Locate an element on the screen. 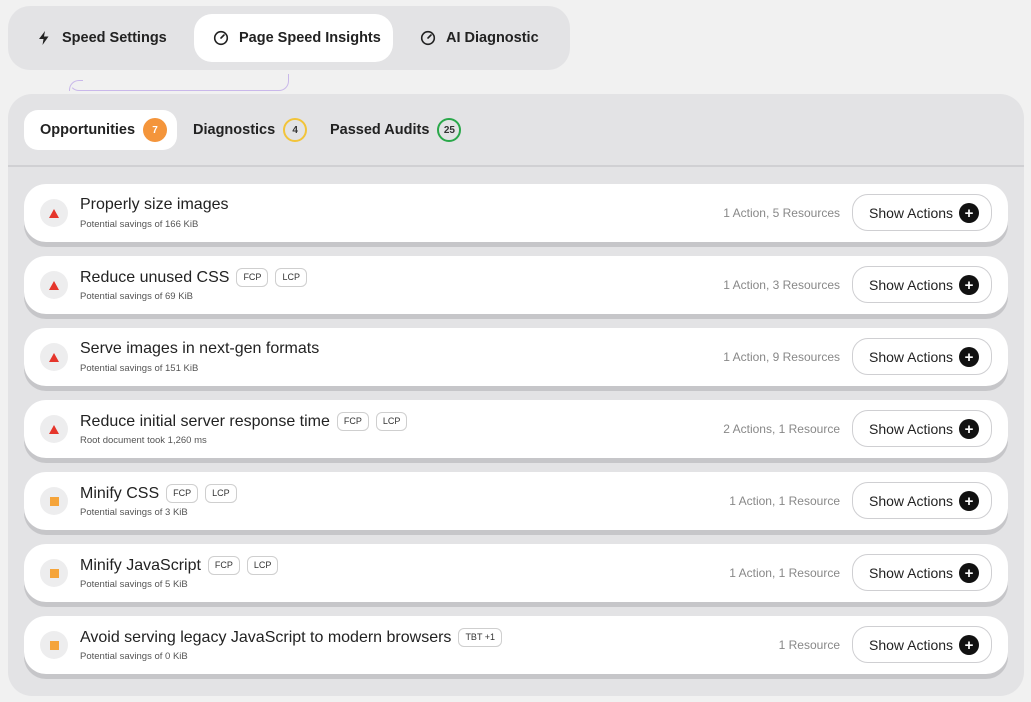  tab-page-speed-insights: Page Speed Insights is located at coordinates (293, 38).